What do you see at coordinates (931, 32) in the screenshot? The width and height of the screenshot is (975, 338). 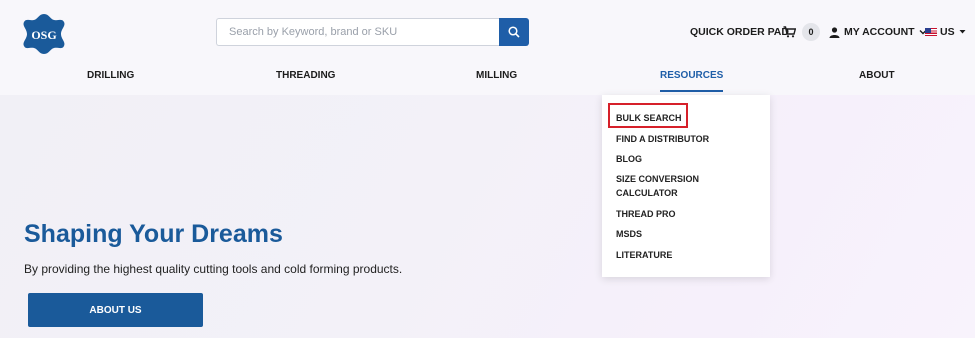 I see `us-flag-icon` at bounding box center [931, 32].